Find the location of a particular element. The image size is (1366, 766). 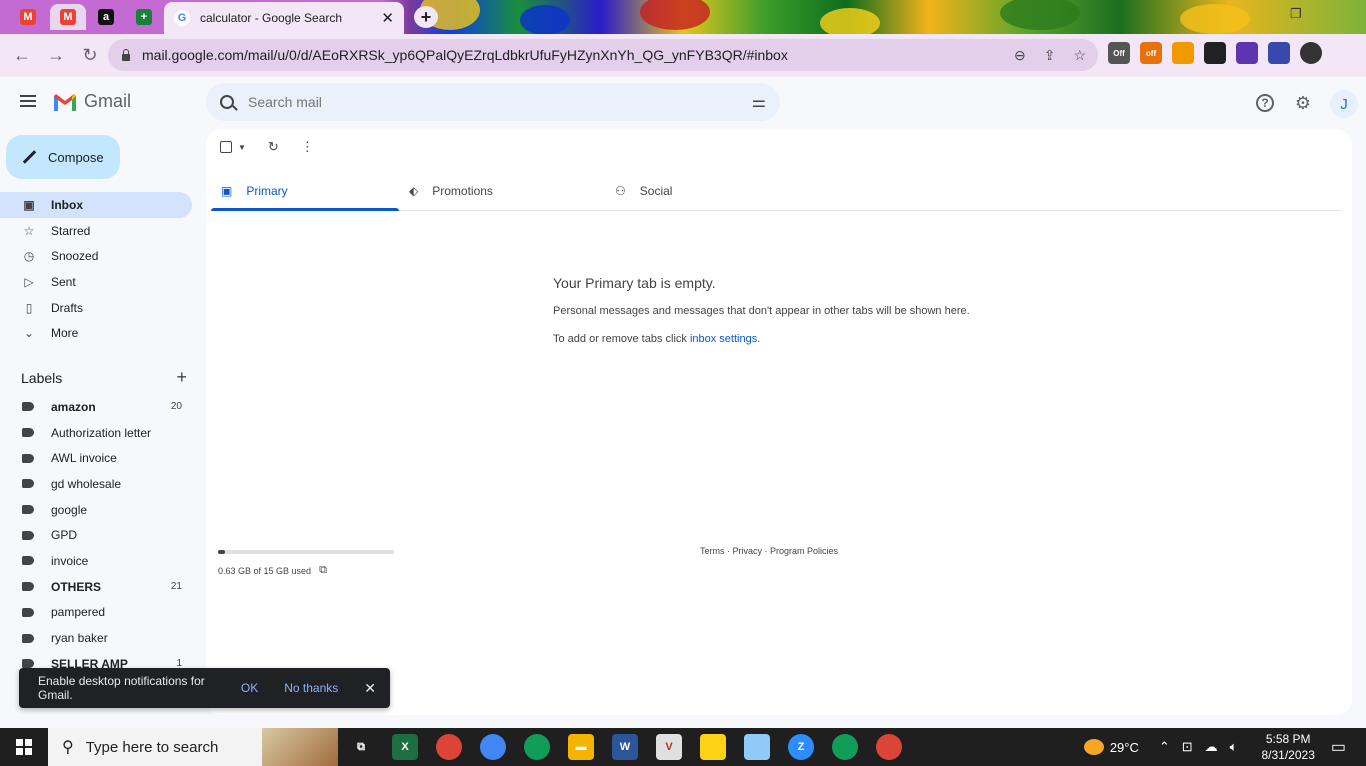

search-input is located at coordinates (500, 102).